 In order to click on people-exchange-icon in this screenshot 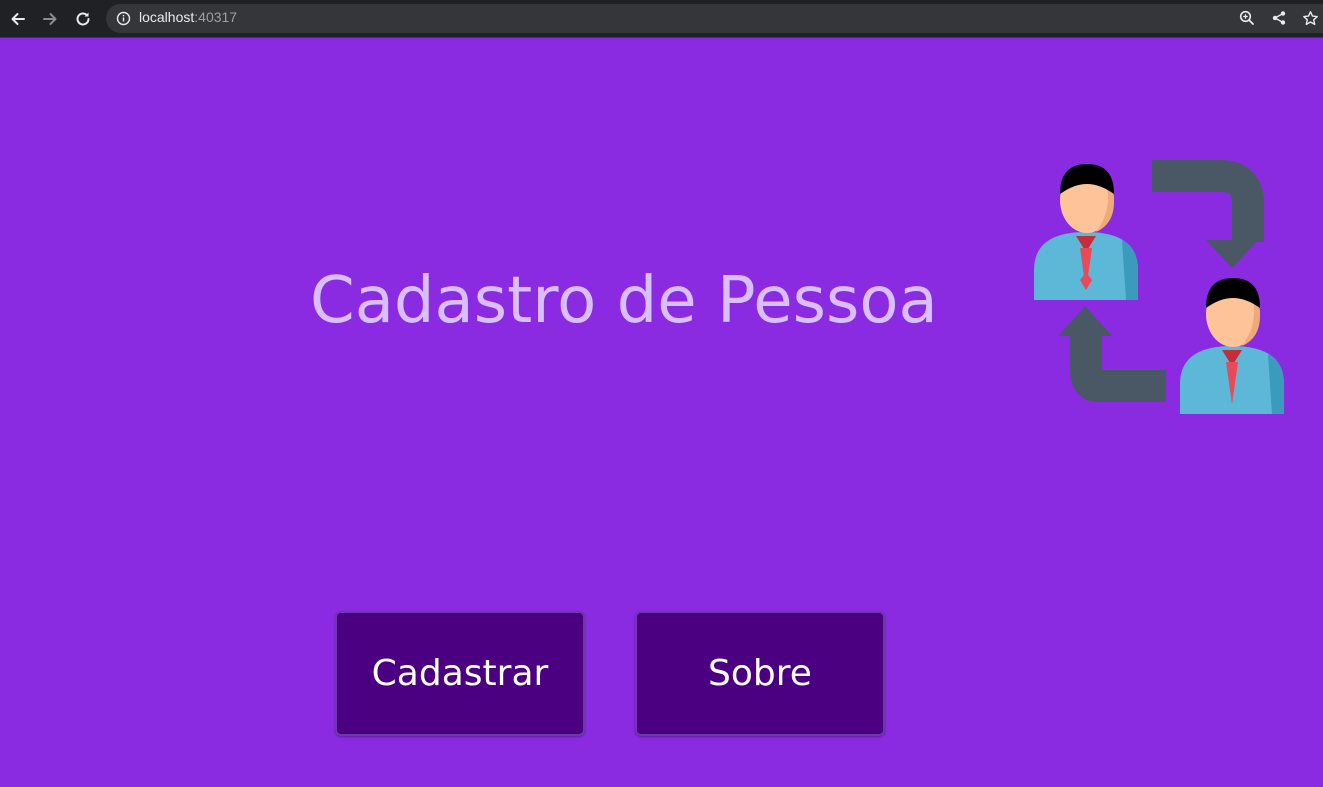, I will do `click(1160, 288)`.